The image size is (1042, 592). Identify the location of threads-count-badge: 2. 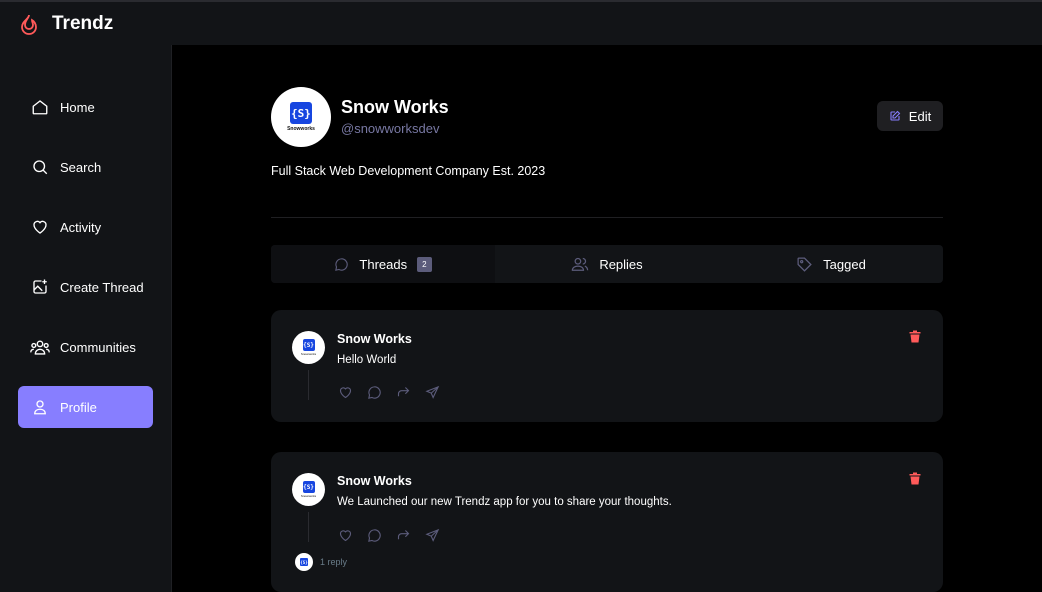
(424, 264).